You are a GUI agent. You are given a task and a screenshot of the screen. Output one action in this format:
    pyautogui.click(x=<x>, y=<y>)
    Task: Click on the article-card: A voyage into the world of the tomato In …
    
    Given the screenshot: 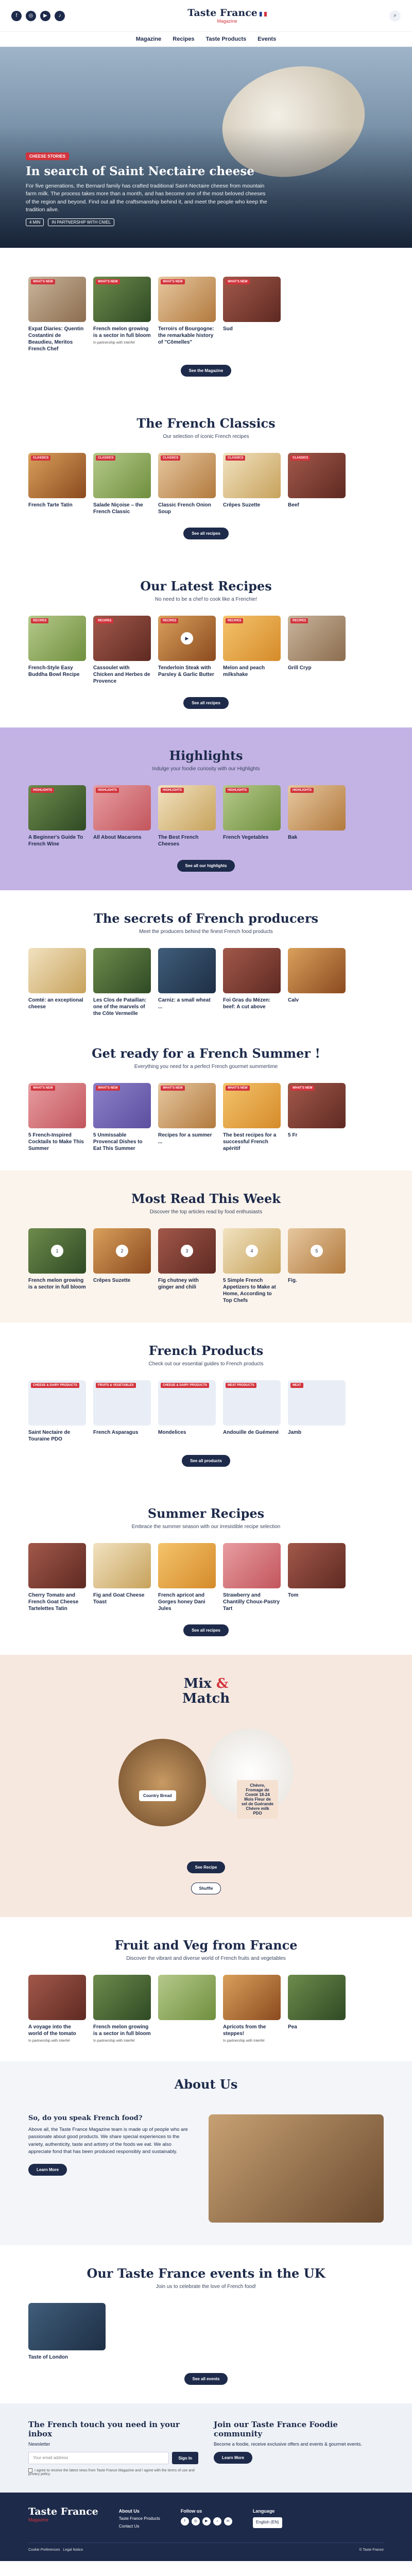 What is the action you would take?
    pyautogui.click(x=57, y=2009)
    